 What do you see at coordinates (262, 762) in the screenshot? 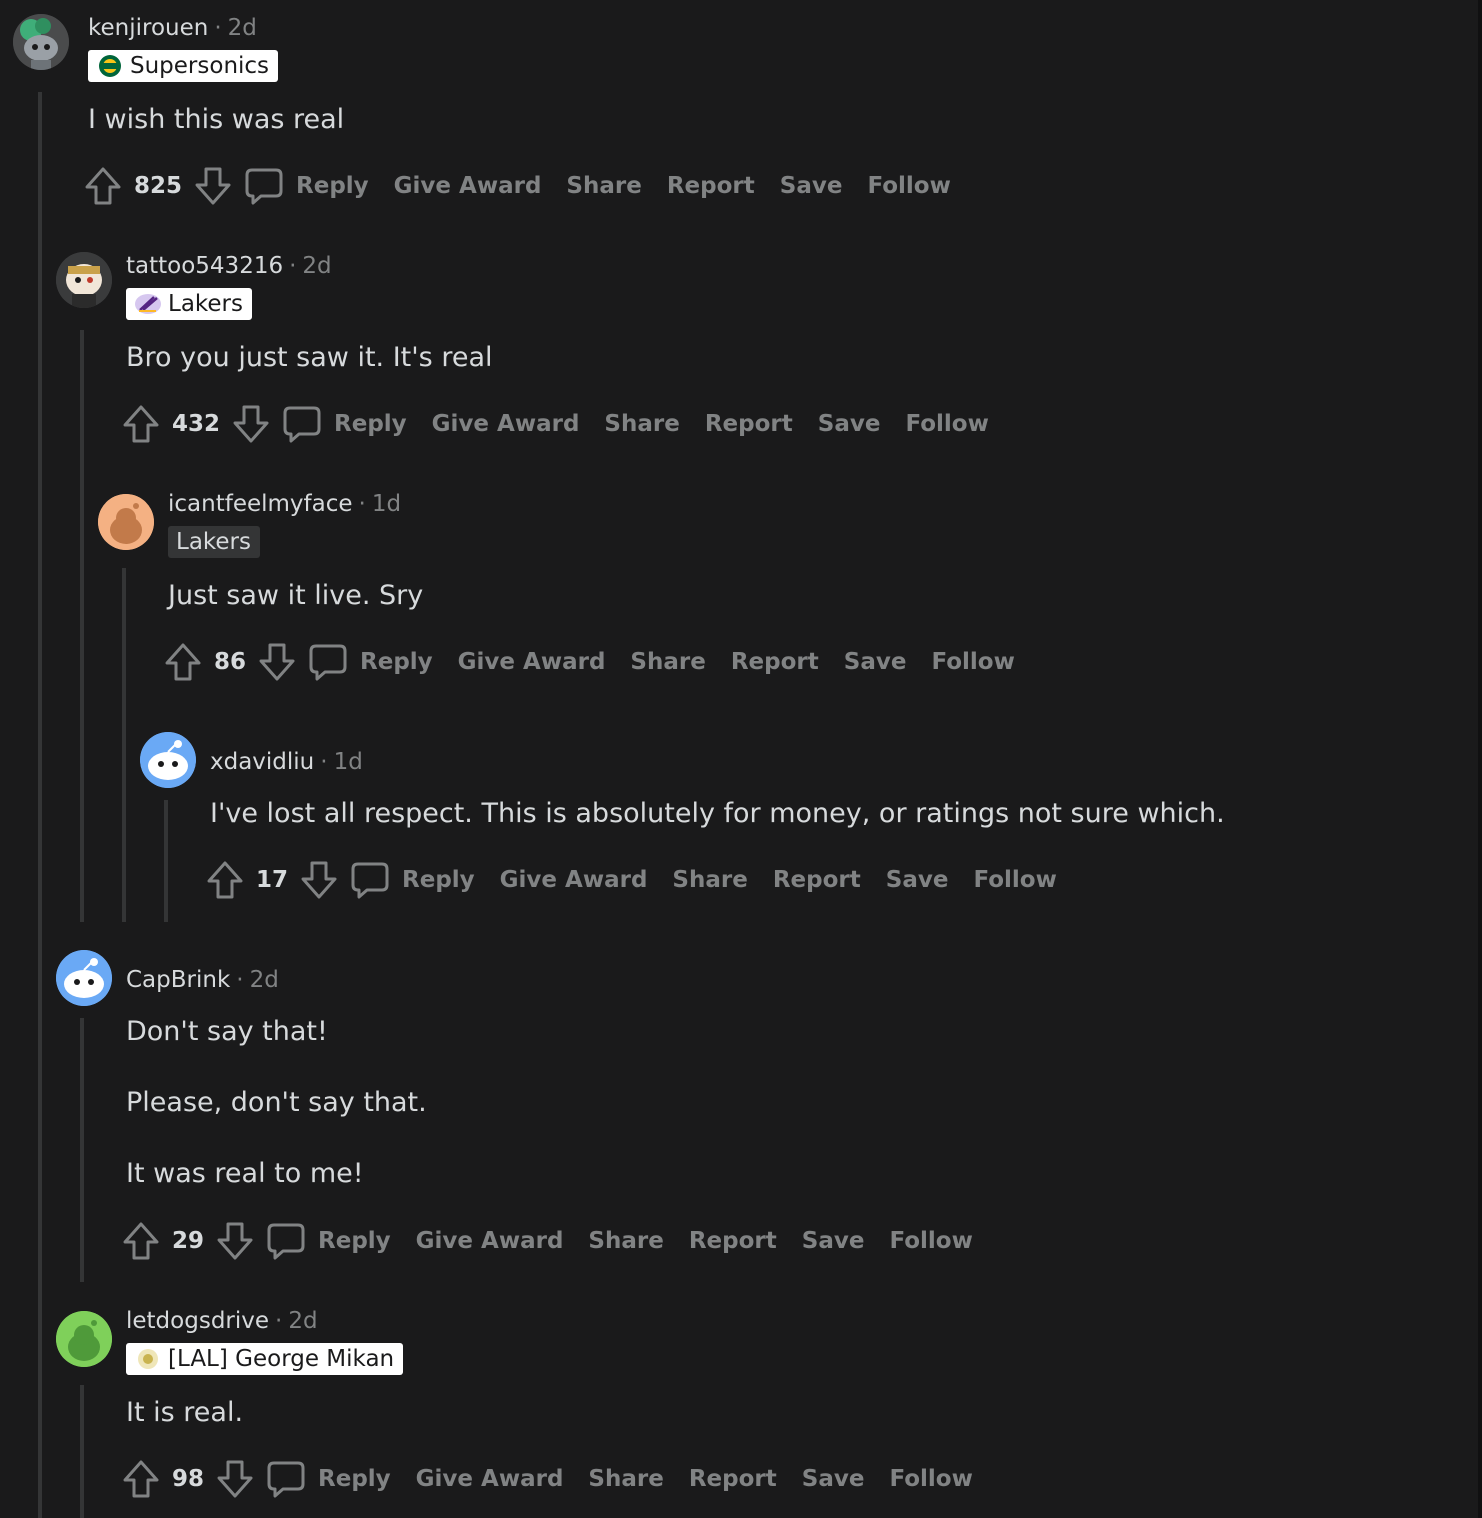
I see `username: xdavidliu` at bounding box center [262, 762].